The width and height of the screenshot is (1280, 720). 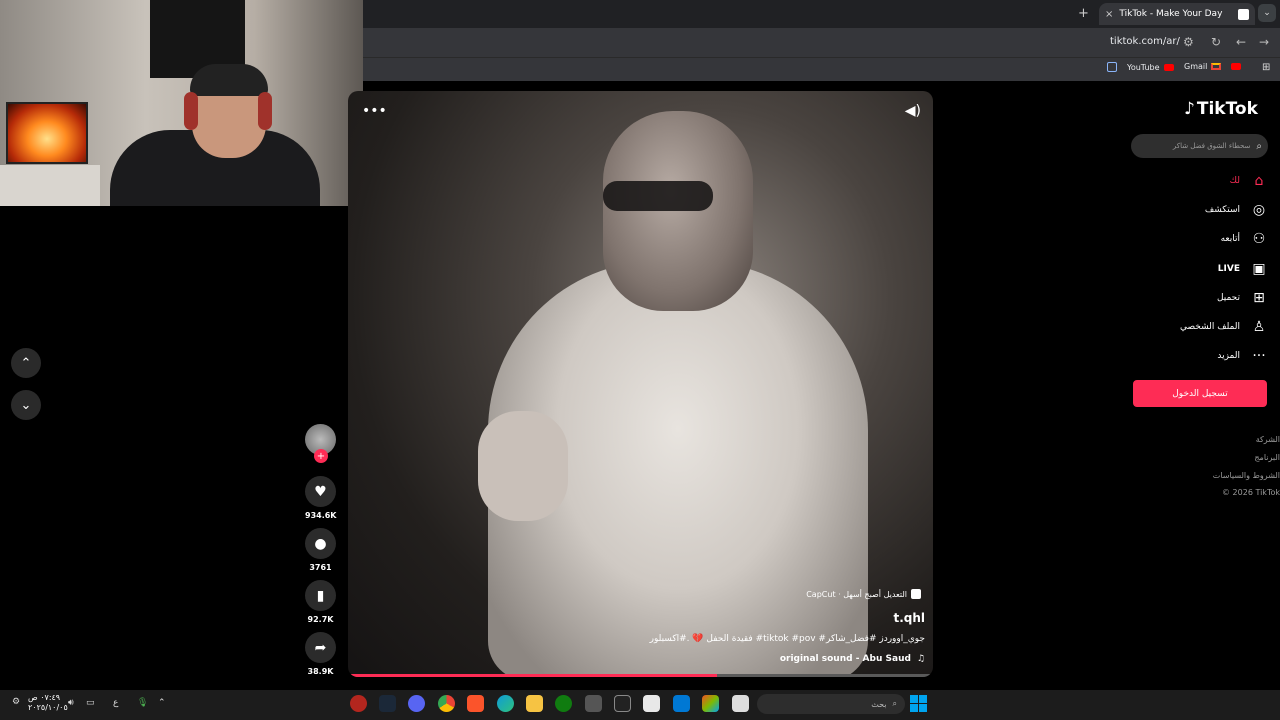 I want to click on tab-close-icon: ×, so click(x=1109, y=14).